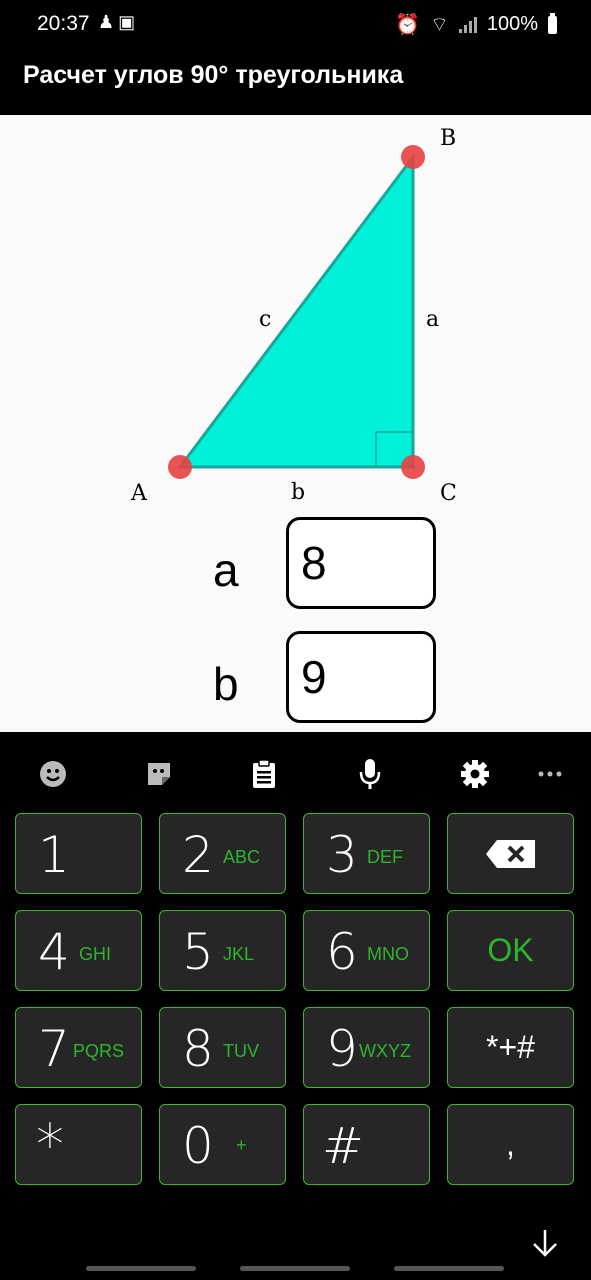 This screenshot has height=1280, width=591. What do you see at coordinates (475, 774) in the screenshot?
I see `settings-icon` at bounding box center [475, 774].